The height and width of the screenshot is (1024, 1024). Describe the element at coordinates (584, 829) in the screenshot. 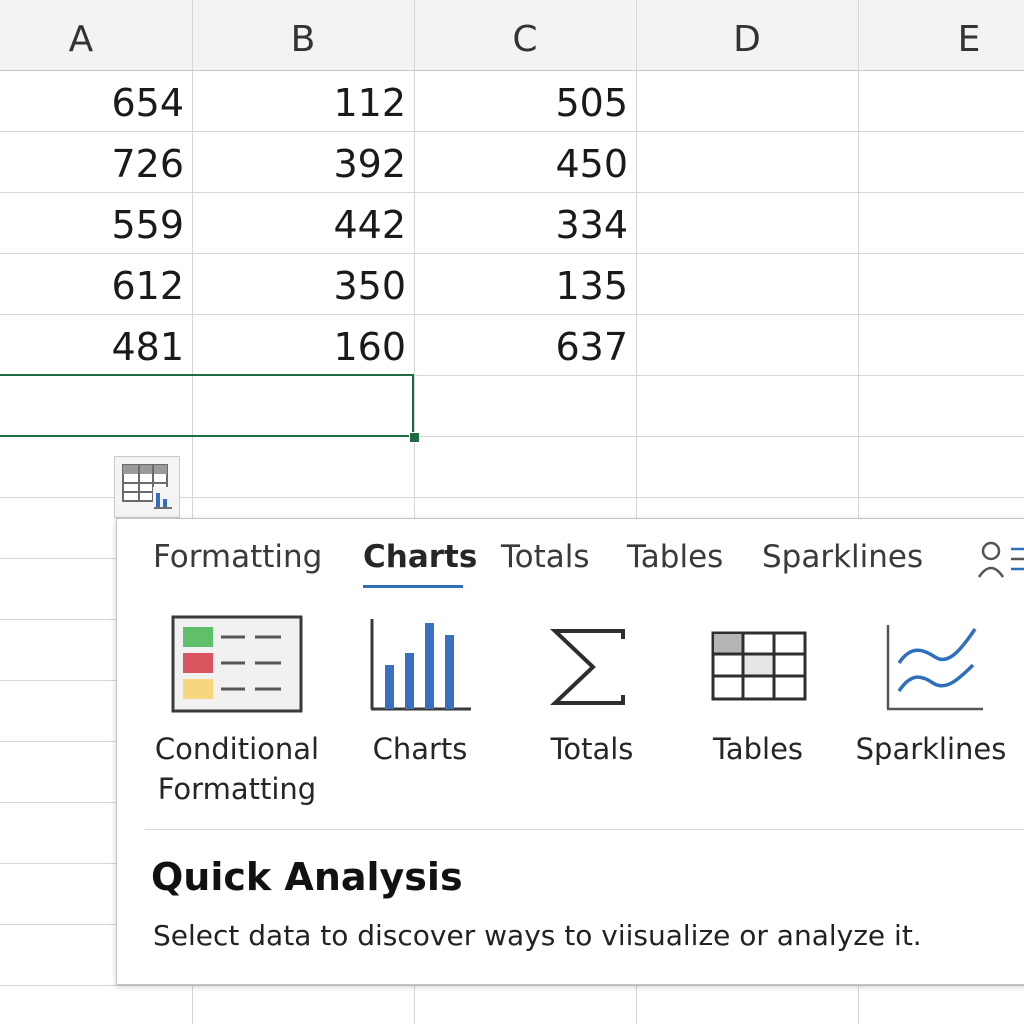

I see `panel-divider` at that location.